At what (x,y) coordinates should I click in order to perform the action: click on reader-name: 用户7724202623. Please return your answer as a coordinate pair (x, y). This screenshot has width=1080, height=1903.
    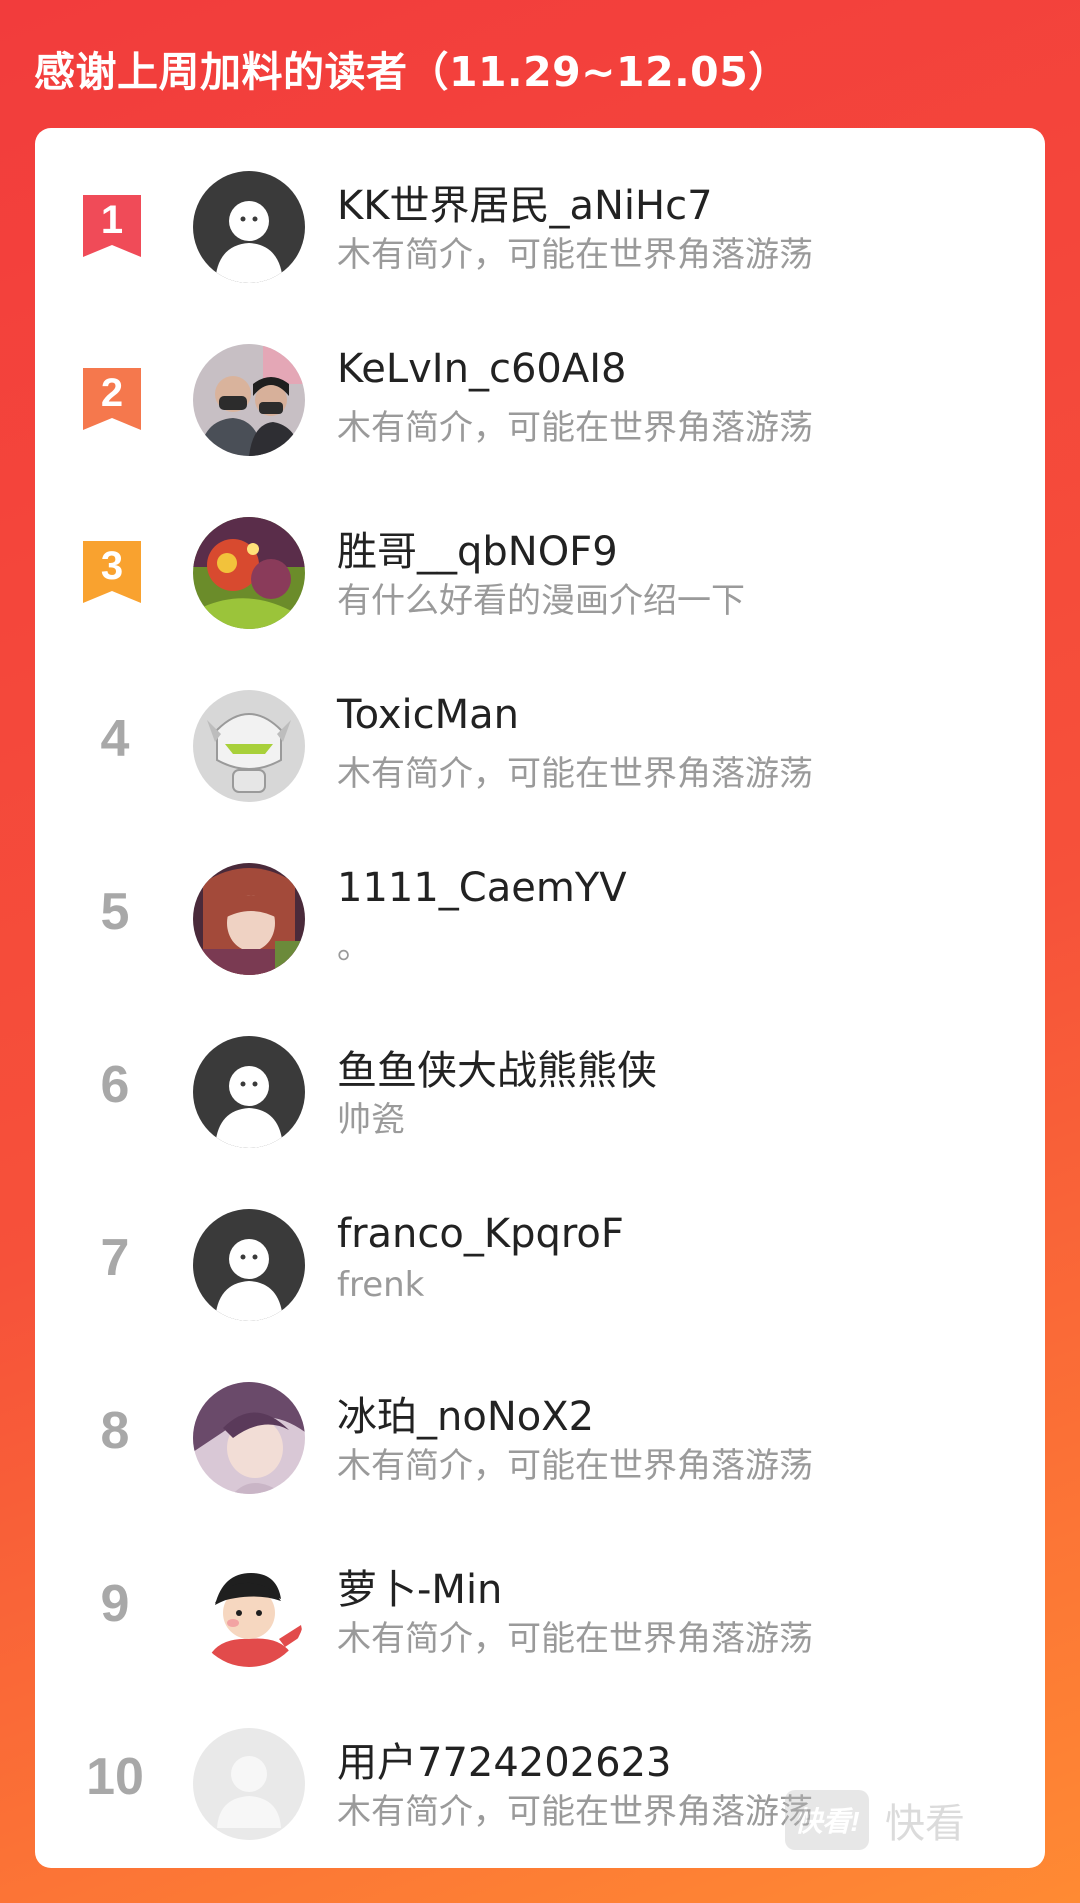
    Looking at the image, I should click on (504, 1759).